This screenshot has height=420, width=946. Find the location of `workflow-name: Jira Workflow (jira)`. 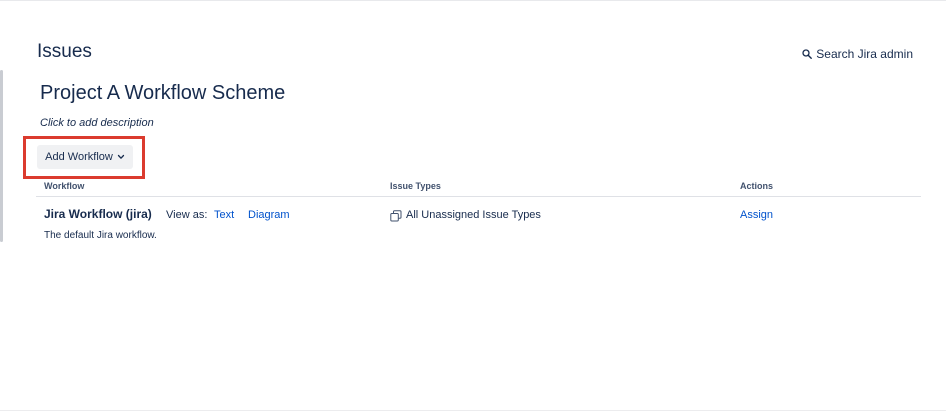

workflow-name: Jira Workflow (jira) is located at coordinates (98, 214).